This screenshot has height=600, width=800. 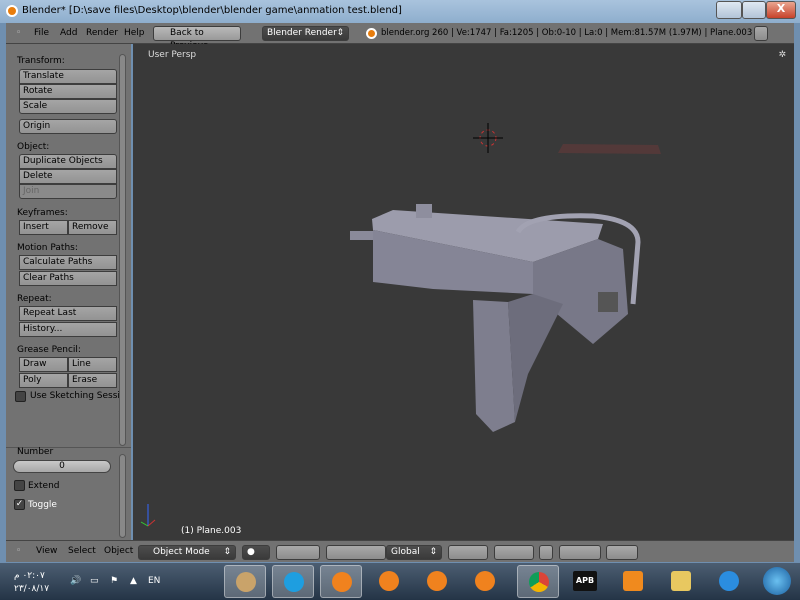 What do you see at coordinates (34, 299) in the screenshot?
I see `repeat-label: Repeat:` at bounding box center [34, 299].